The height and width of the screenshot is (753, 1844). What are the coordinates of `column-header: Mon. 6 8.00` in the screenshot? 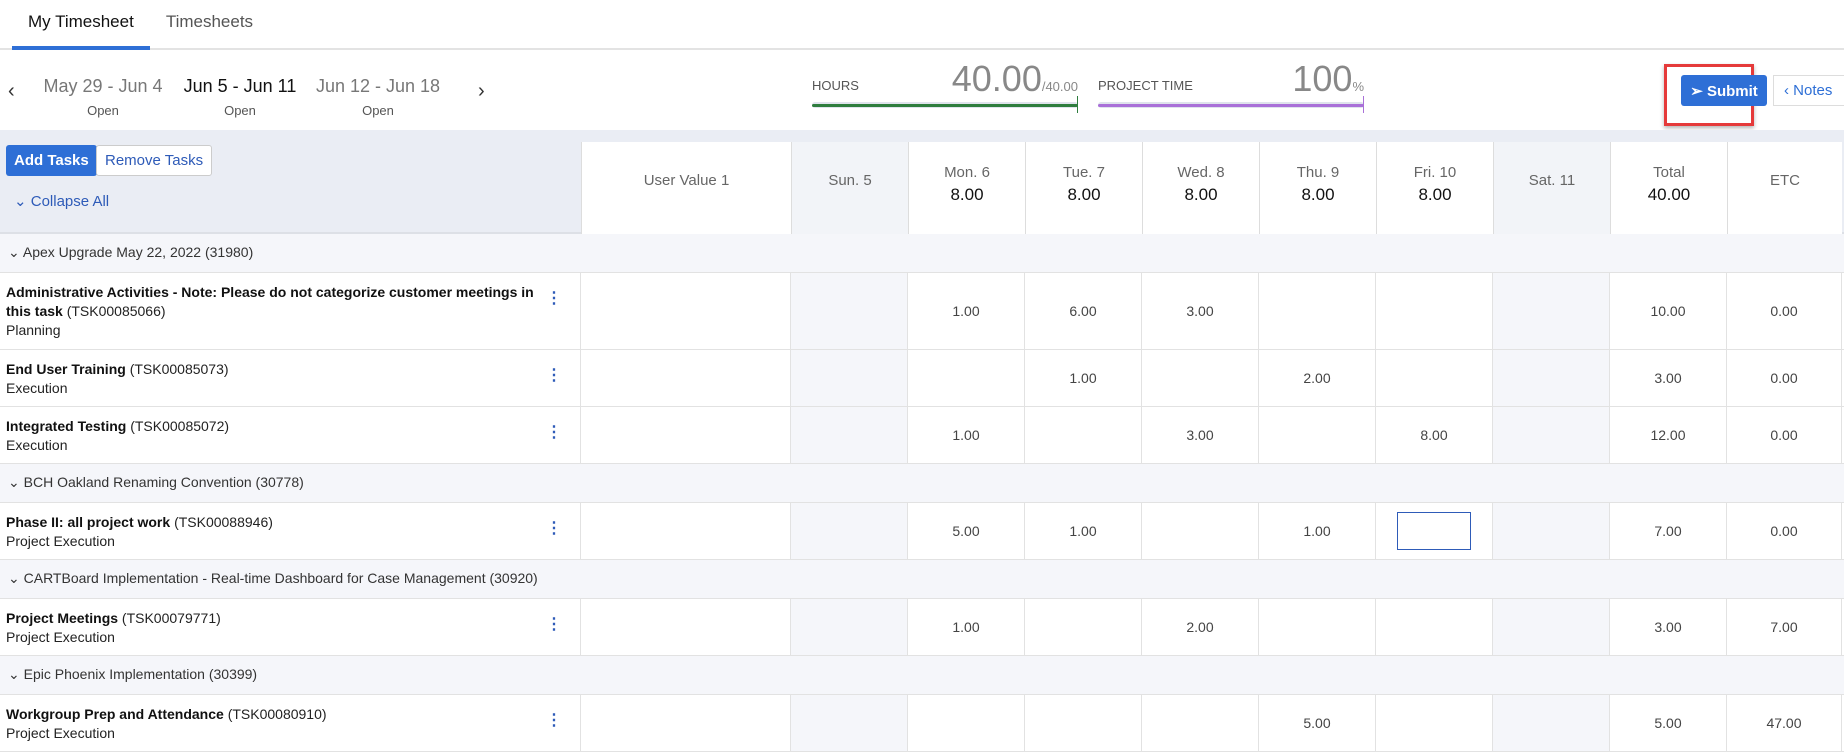 It's located at (966, 188).